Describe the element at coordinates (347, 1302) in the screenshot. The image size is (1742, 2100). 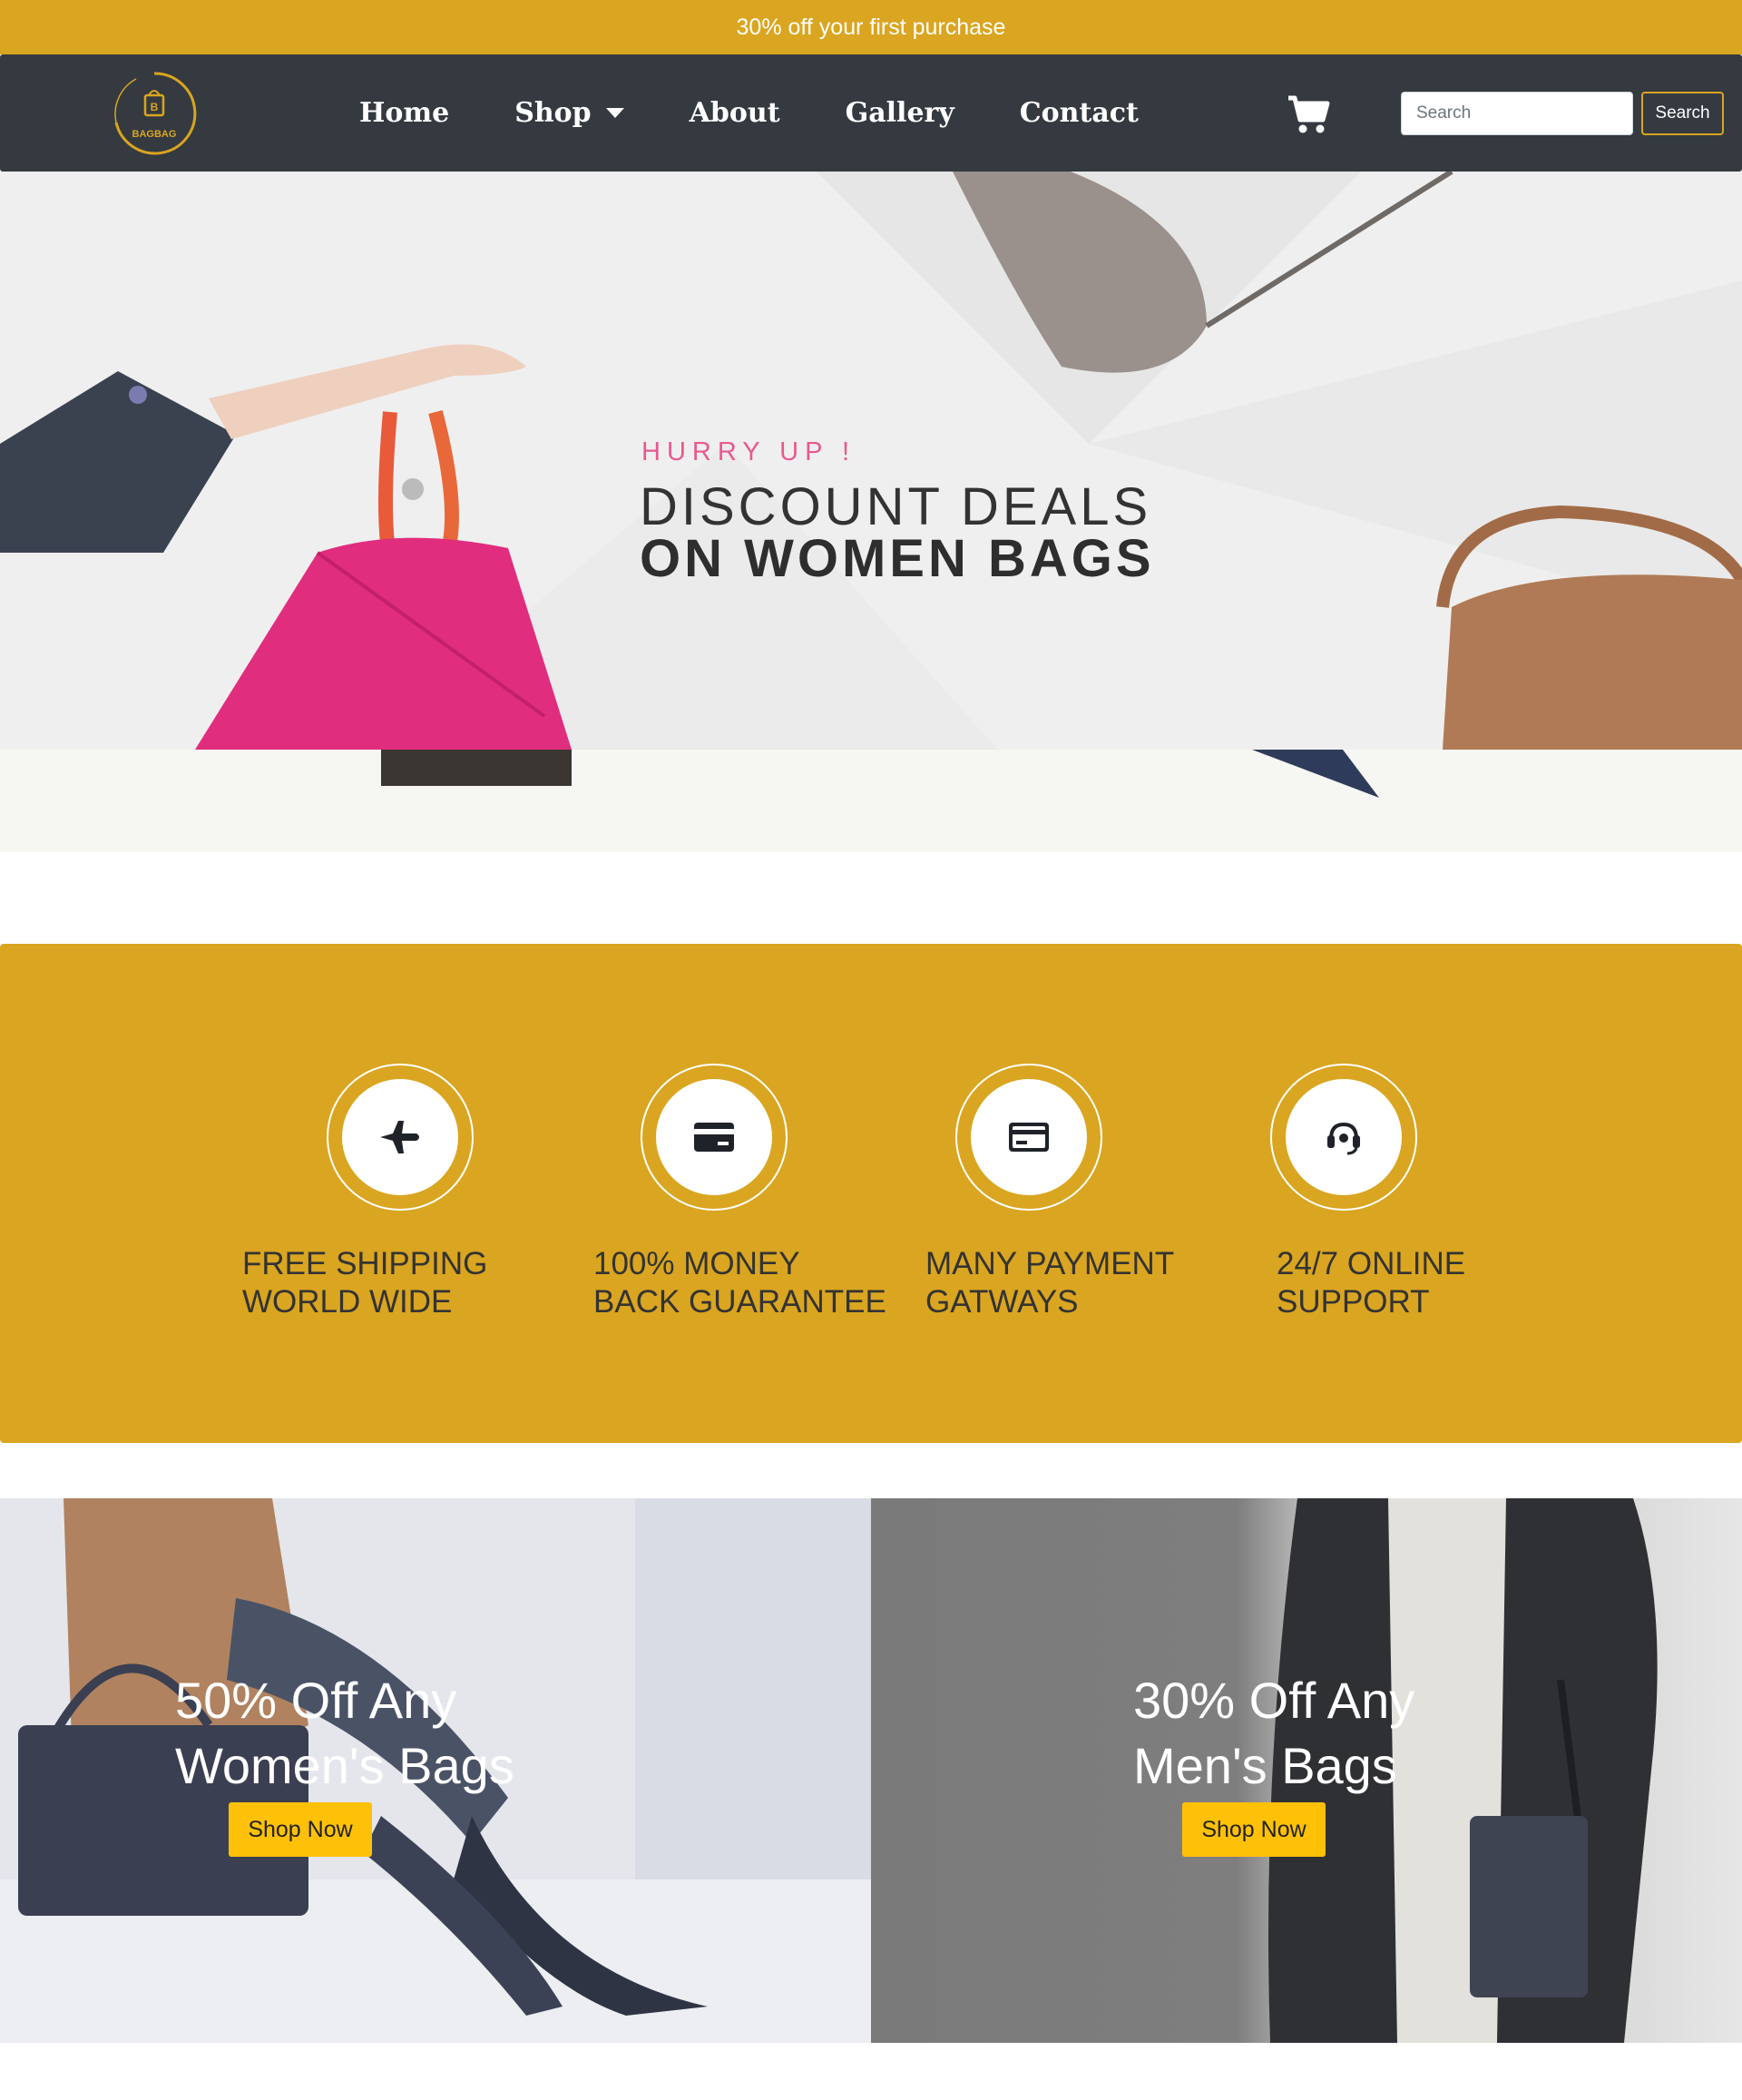
I see `feature-line2: WORLD WIDE` at that location.